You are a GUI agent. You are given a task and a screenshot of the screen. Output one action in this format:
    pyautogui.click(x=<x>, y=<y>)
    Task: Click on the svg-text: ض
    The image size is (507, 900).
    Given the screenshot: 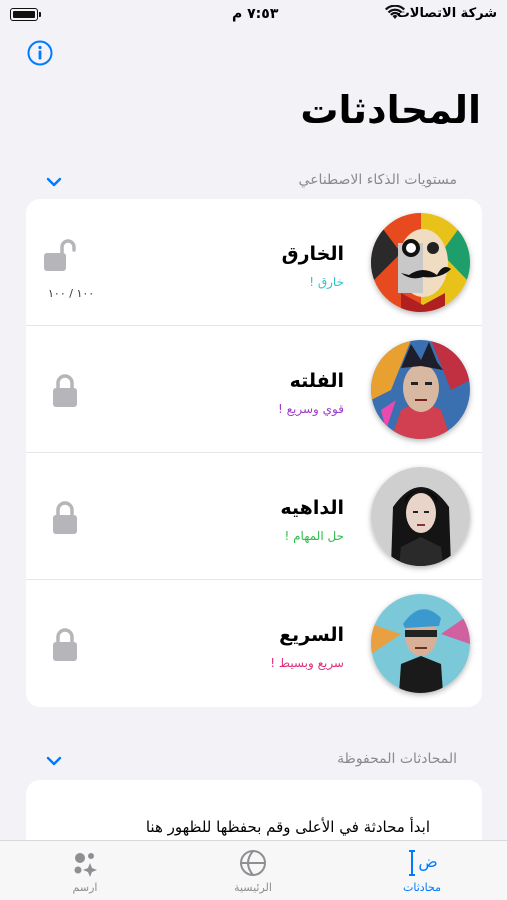 What is the action you would take?
    pyautogui.click(x=427, y=862)
    